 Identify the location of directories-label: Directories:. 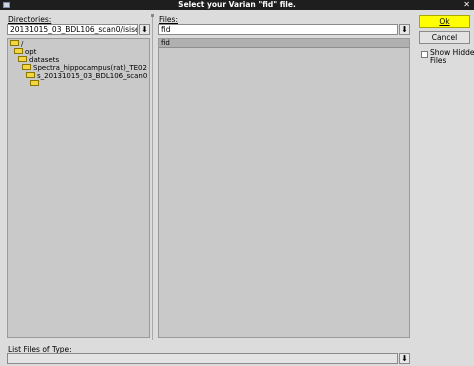
(29, 19).